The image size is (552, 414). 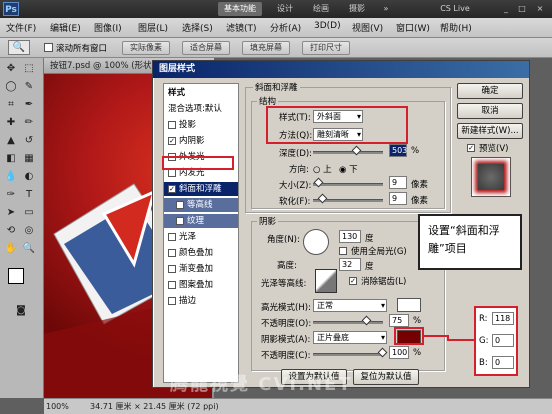 I want to click on workspace-photo: 摄影, so click(x=357, y=9).